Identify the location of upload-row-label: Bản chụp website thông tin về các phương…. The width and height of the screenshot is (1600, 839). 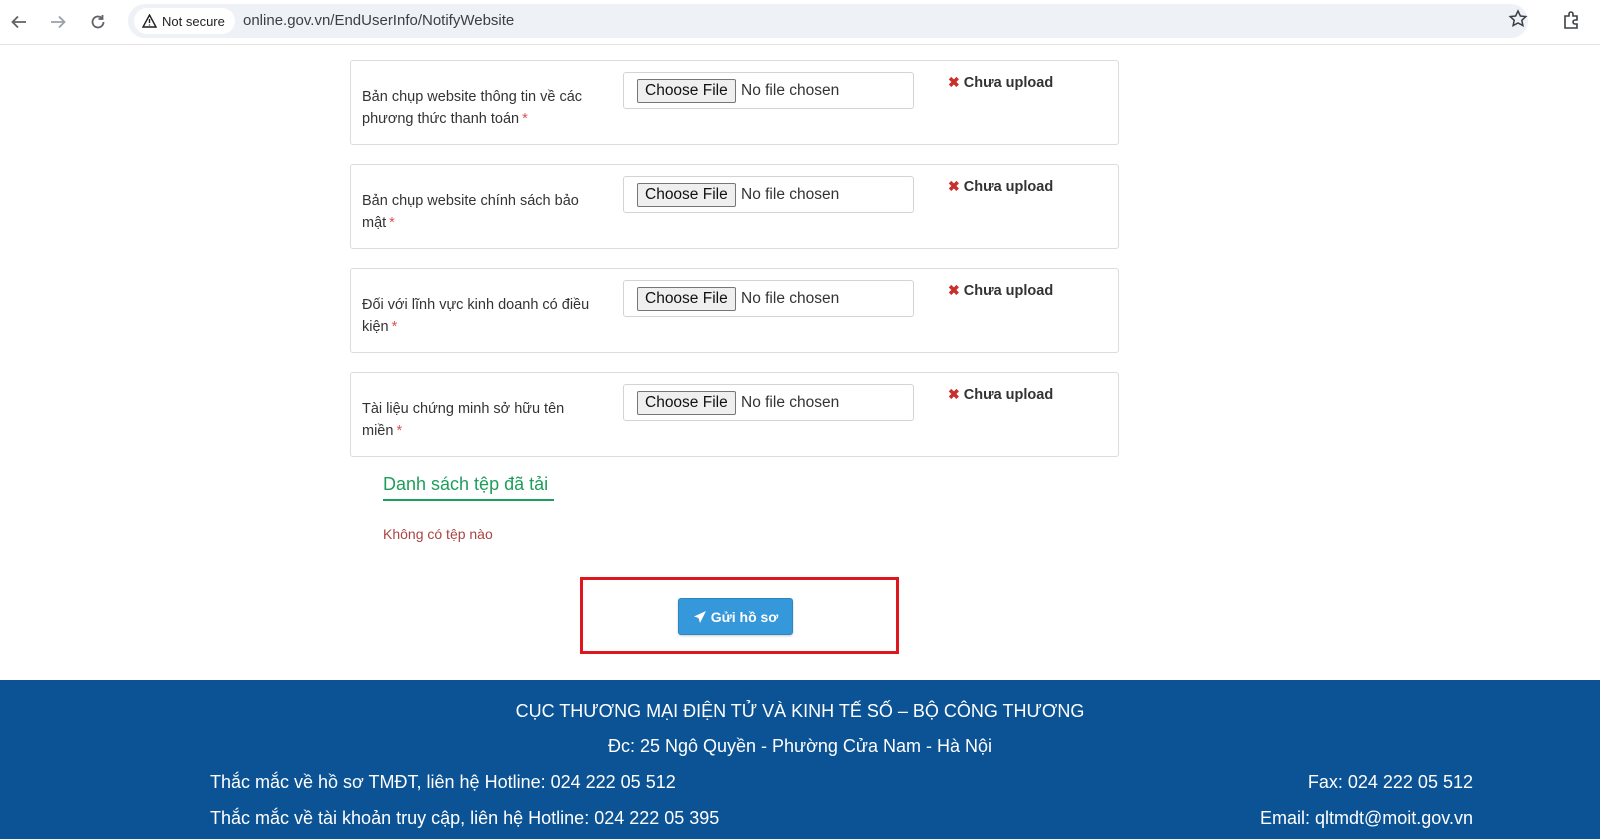
(472, 108).